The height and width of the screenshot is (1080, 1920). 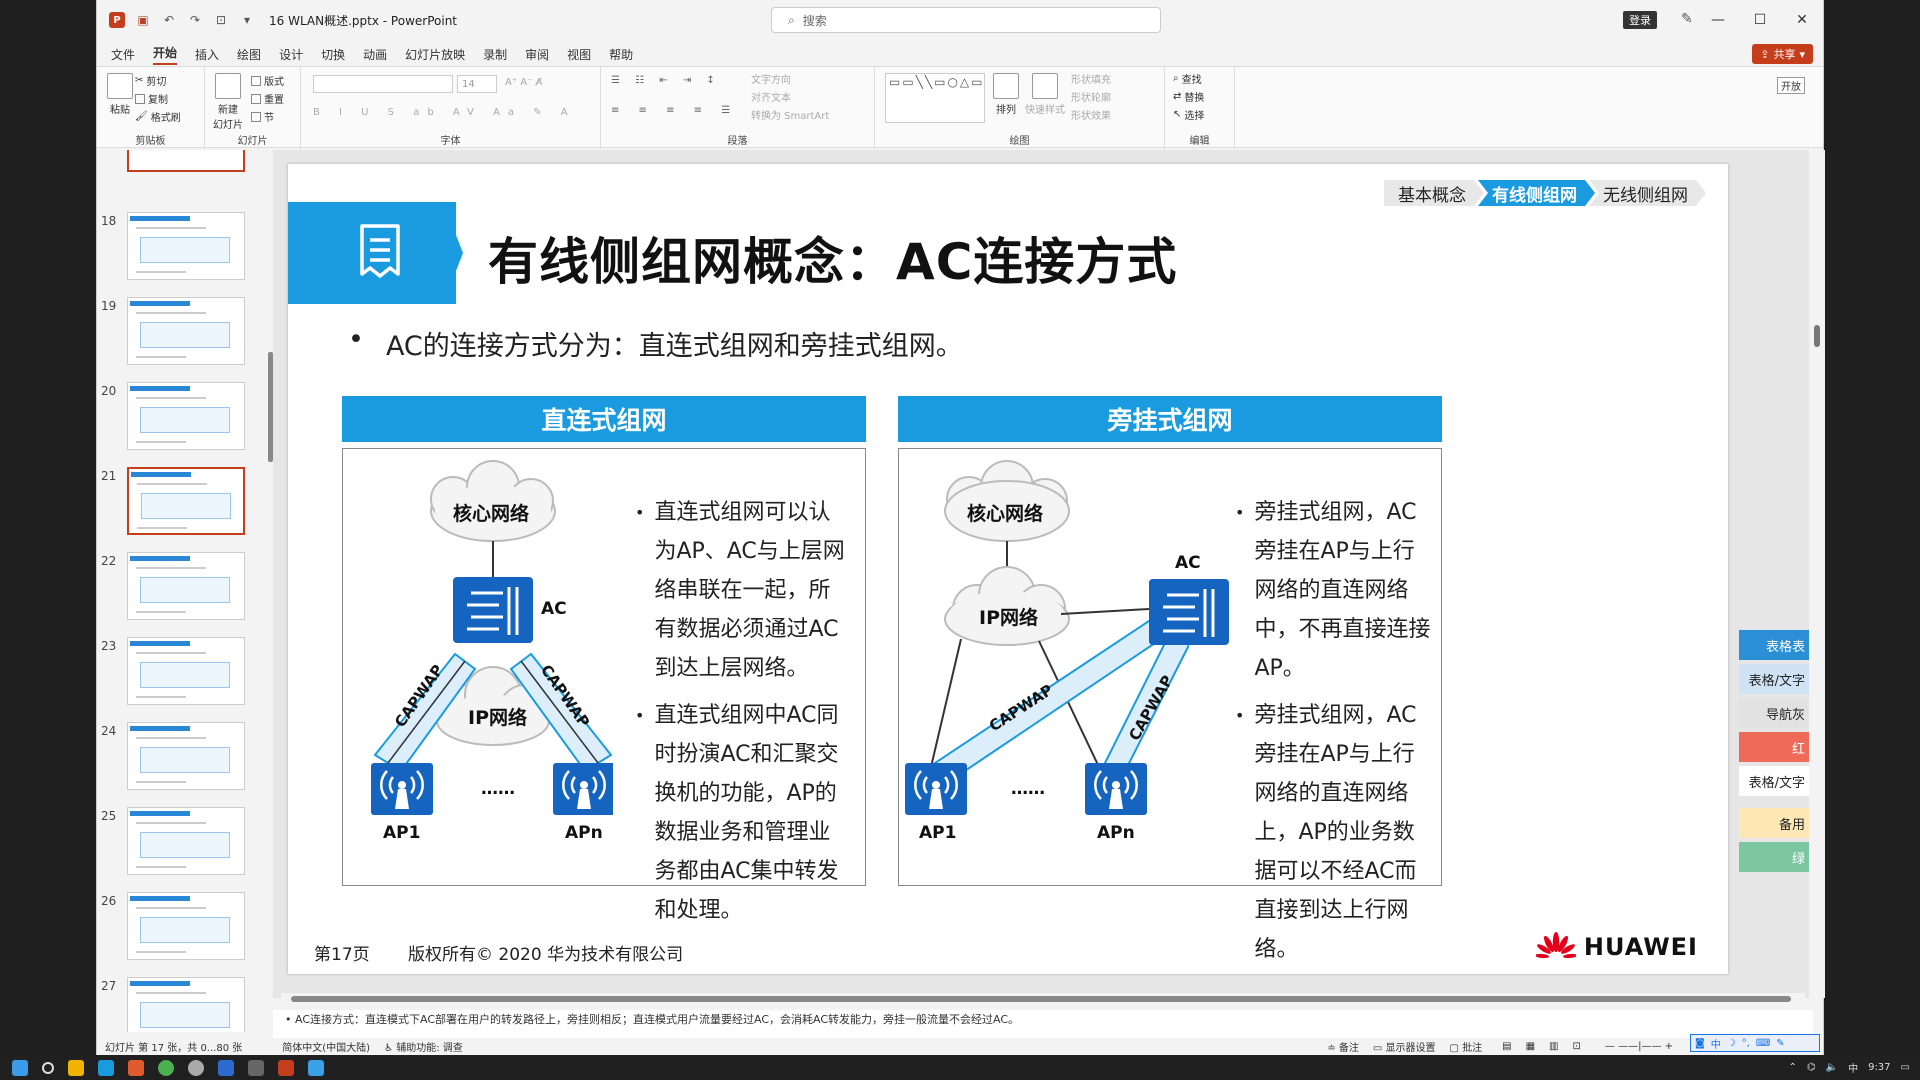 What do you see at coordinates (1879, 1067) in the screenshot?
I see `clock: 9:37` at bounding box center [1879, 1067].